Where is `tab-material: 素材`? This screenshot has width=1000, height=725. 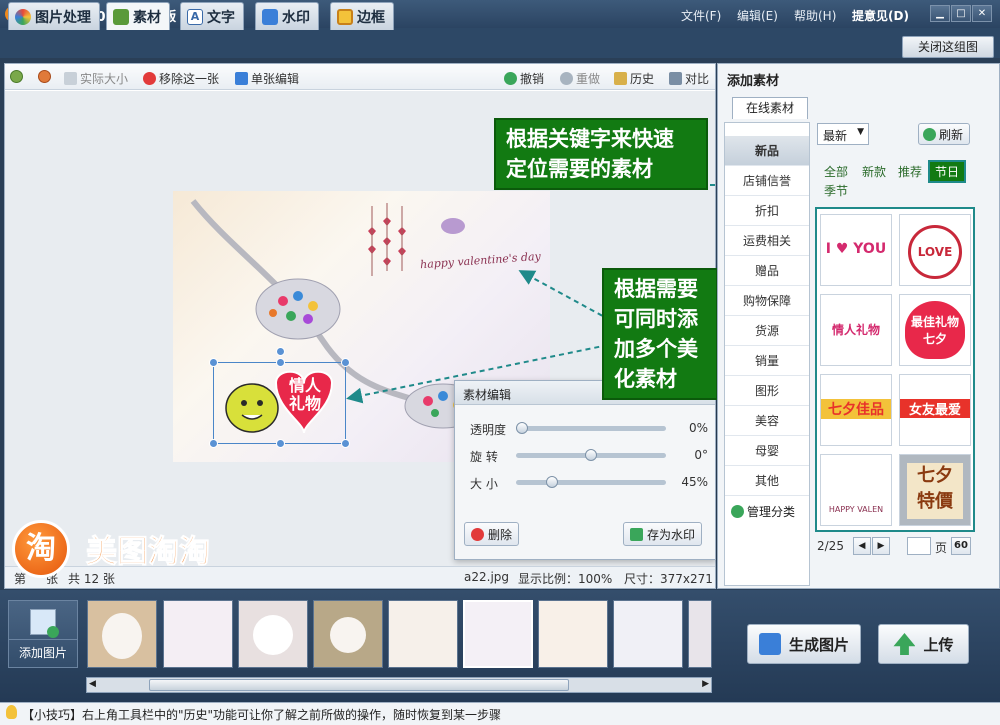 tab-material: 素材 is located at coordinates (138, 16).